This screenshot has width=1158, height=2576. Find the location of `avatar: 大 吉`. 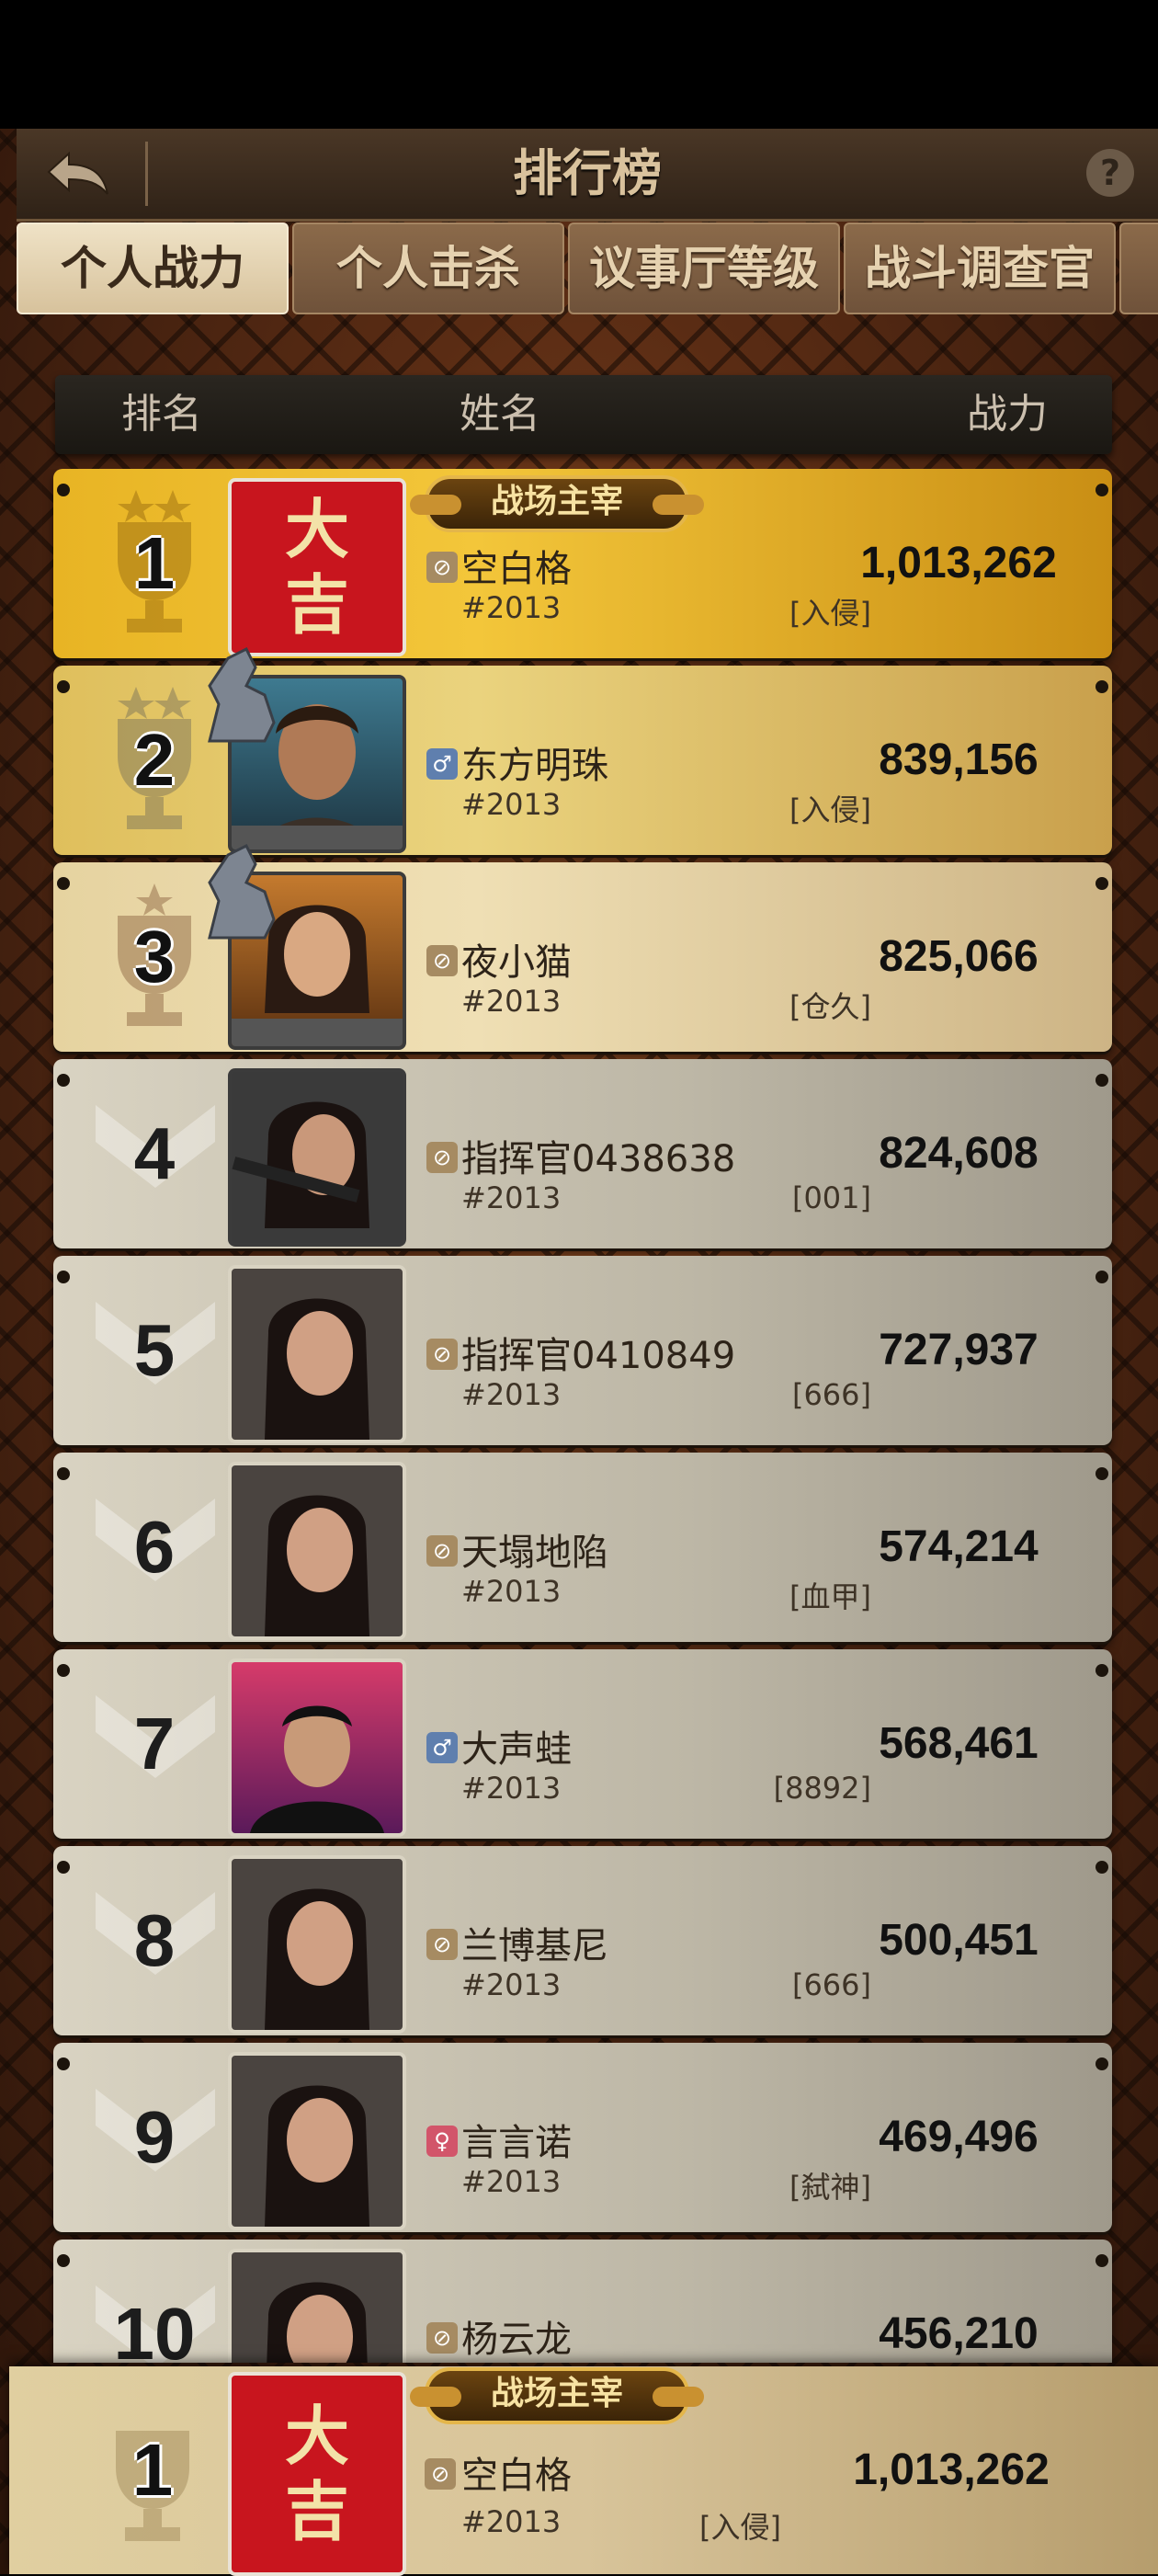

avatar: 大 吉 is located at coordinates (317, 567).